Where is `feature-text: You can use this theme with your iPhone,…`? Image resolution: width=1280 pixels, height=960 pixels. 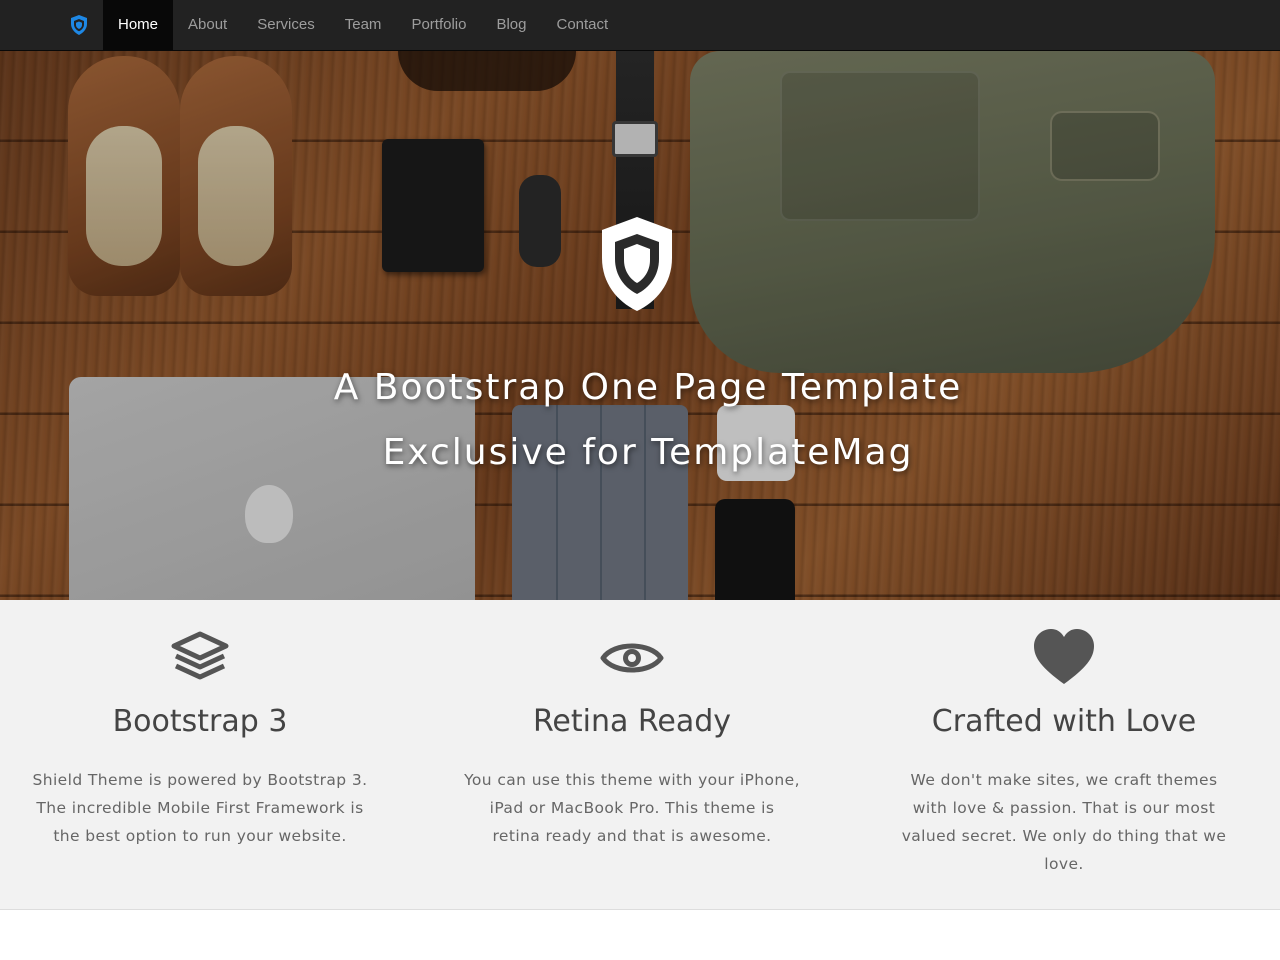
feature-text: You can use this theme with your iPhone,… is located at coordinates (632, 808).